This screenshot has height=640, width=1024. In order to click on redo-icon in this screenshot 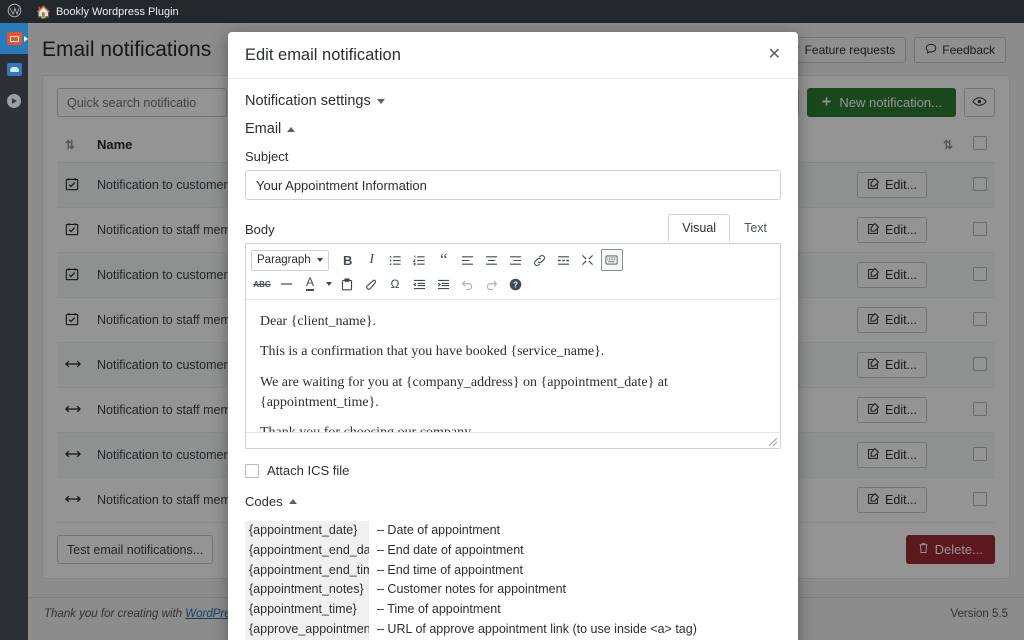, I will do `click(491, 284)`.